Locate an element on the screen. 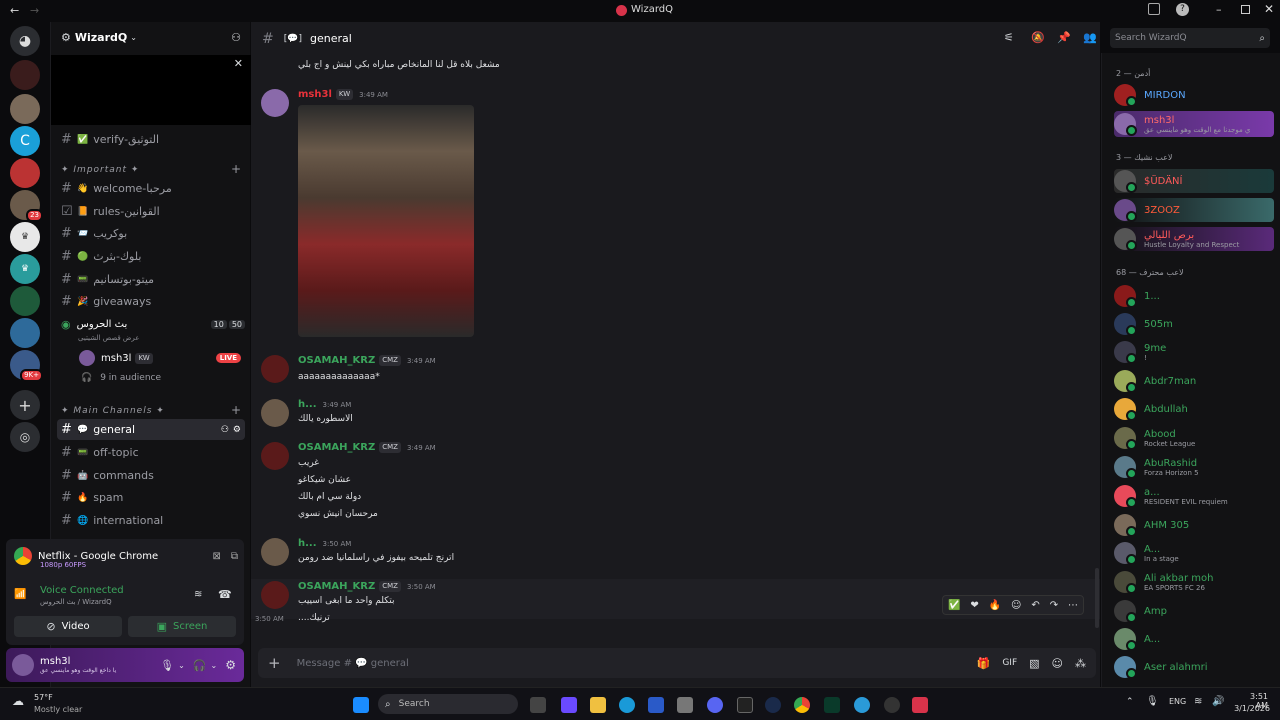 Image resolution: width=1280 pixels, height=720 pixels. server-icon: C is located at coordinates (25, 141).